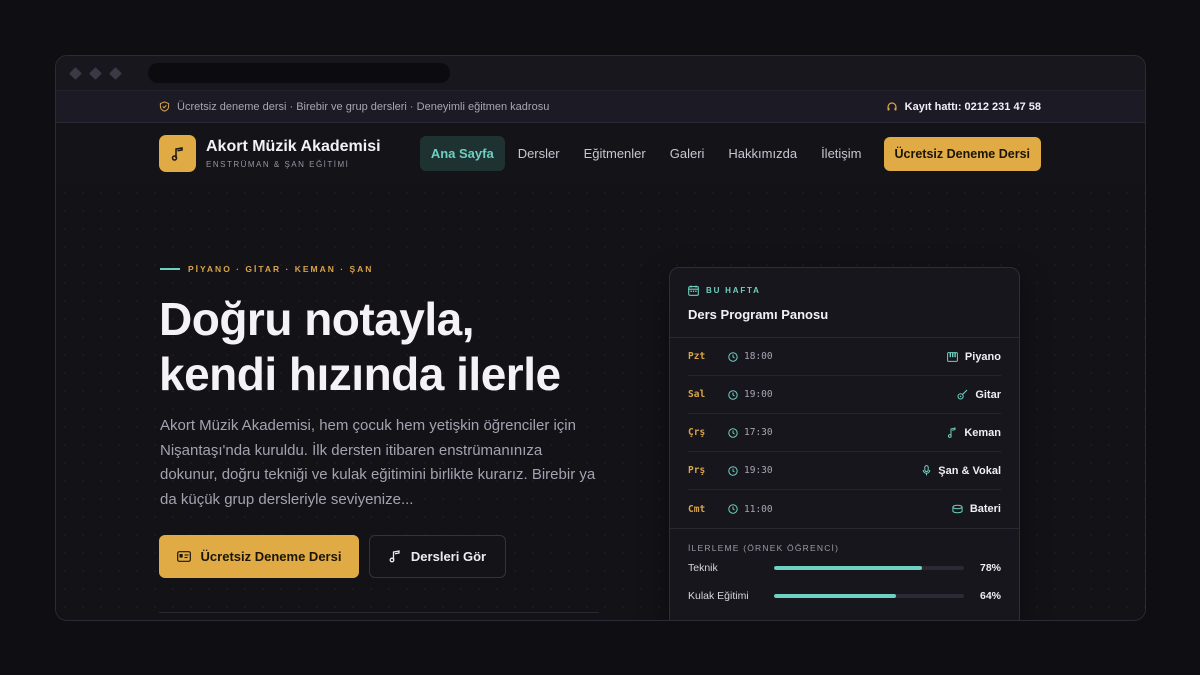 The height and width of the screenshot is (675, 1200). I want to click on progress-name: Kulak Eğitimi, so click(718, 596).